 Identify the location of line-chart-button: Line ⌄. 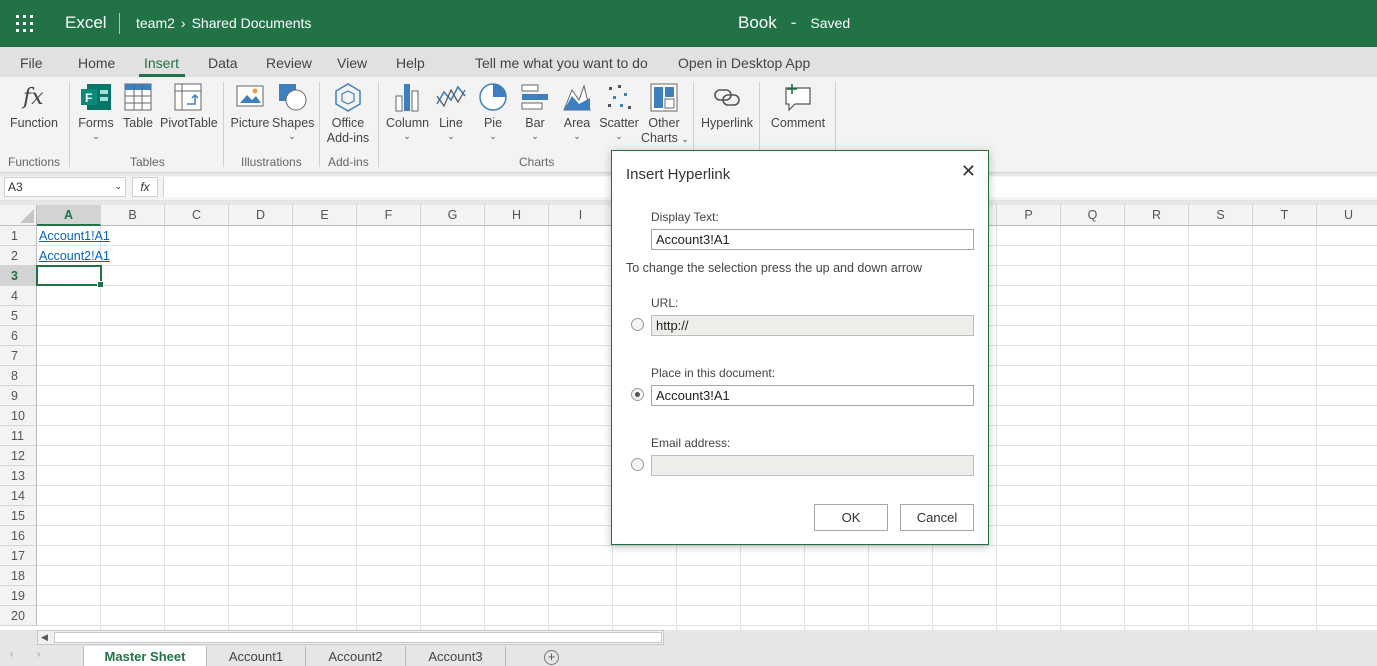
(451, 111).